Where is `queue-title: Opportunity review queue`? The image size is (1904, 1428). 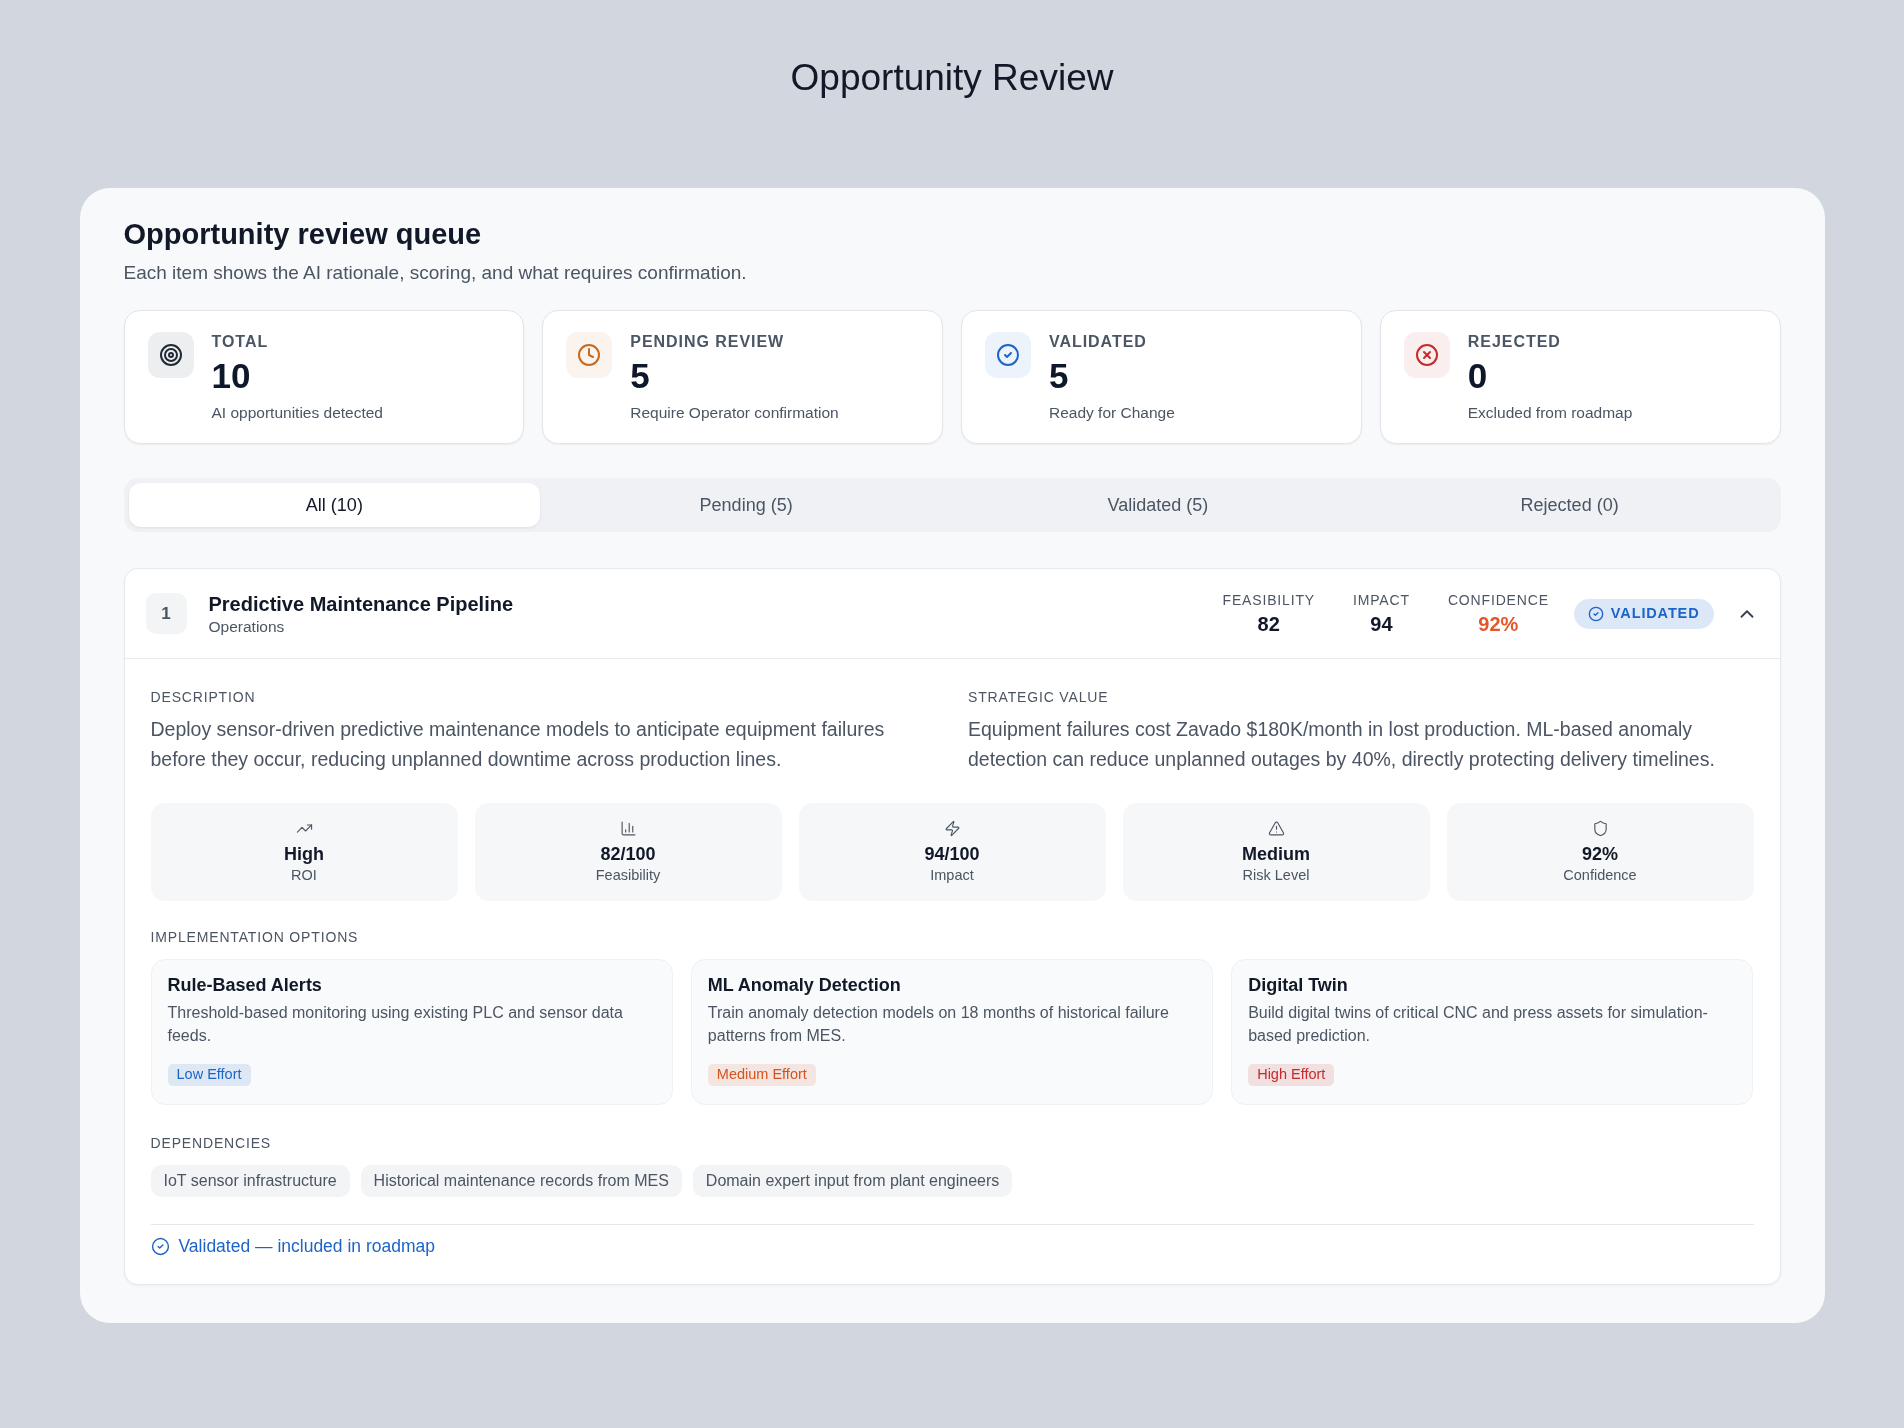
queue-title: Opportunity review queue is located at coordinates (303, 234).